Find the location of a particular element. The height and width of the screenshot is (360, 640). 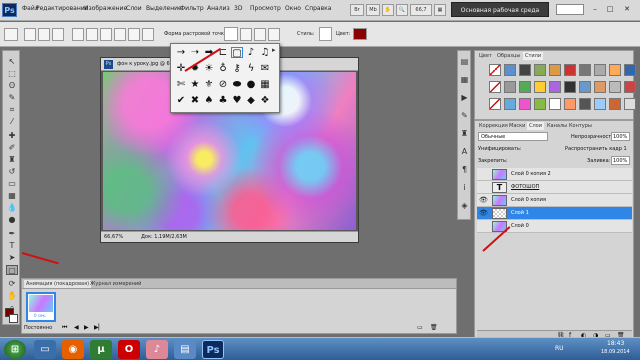

layer-row: Слой 0 is located at coordinates (554, 226).